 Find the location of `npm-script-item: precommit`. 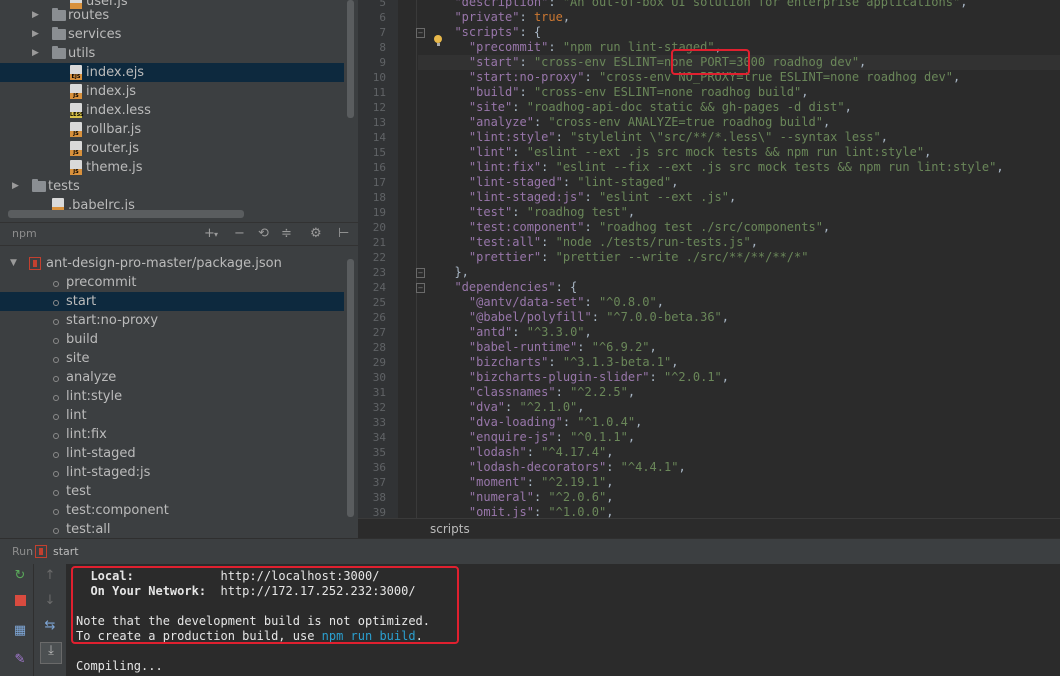

npm-script-item: precommit is located at coordinates (172, 282).